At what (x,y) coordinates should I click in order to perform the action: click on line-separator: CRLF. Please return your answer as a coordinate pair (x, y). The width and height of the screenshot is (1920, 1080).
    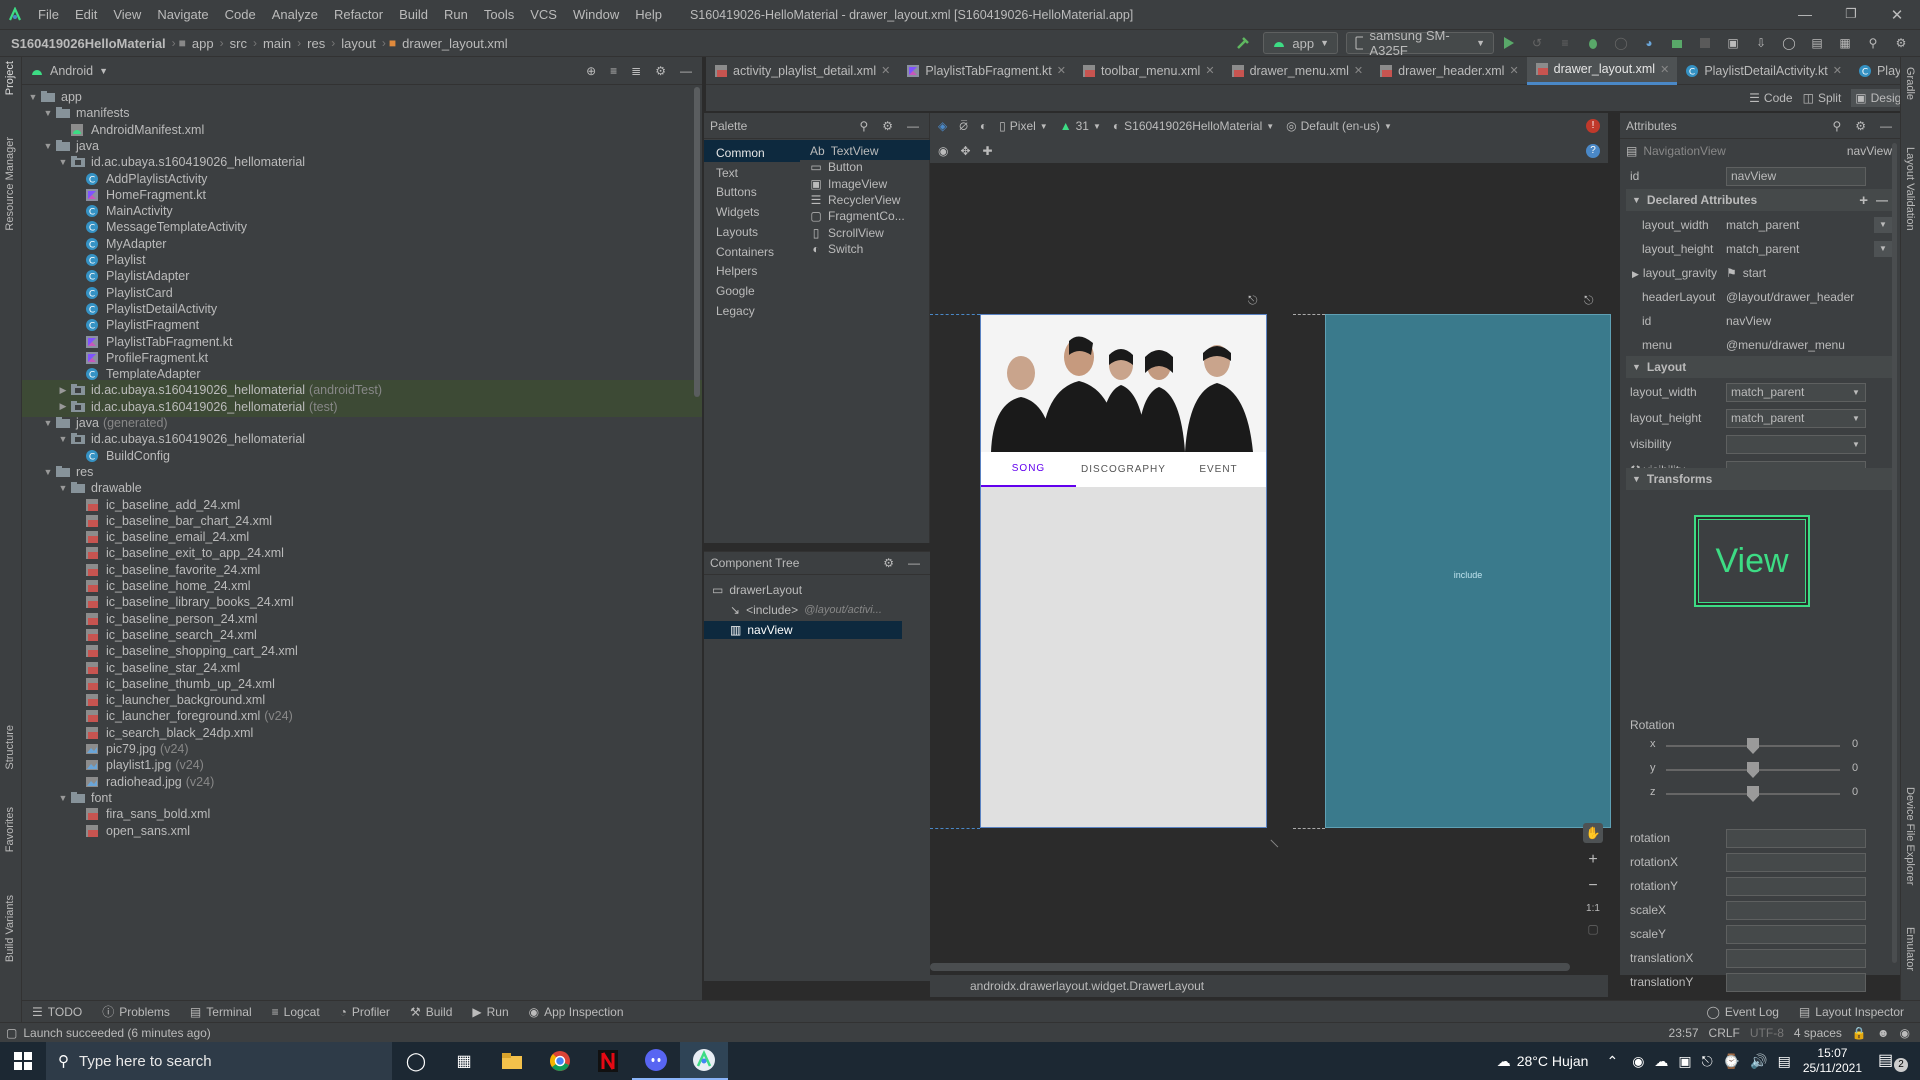
    Looking at the image, I should click on (1724, 1033).